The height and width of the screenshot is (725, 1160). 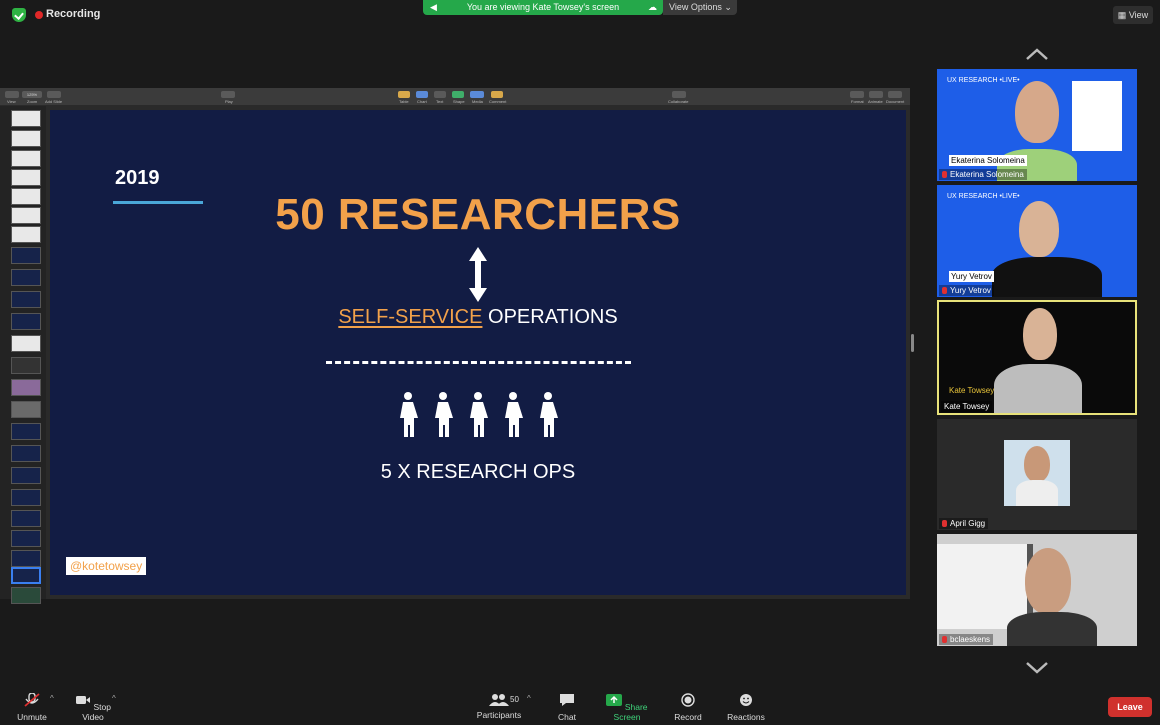 I want to click on slide-navigator, so click(x=23, y=355).